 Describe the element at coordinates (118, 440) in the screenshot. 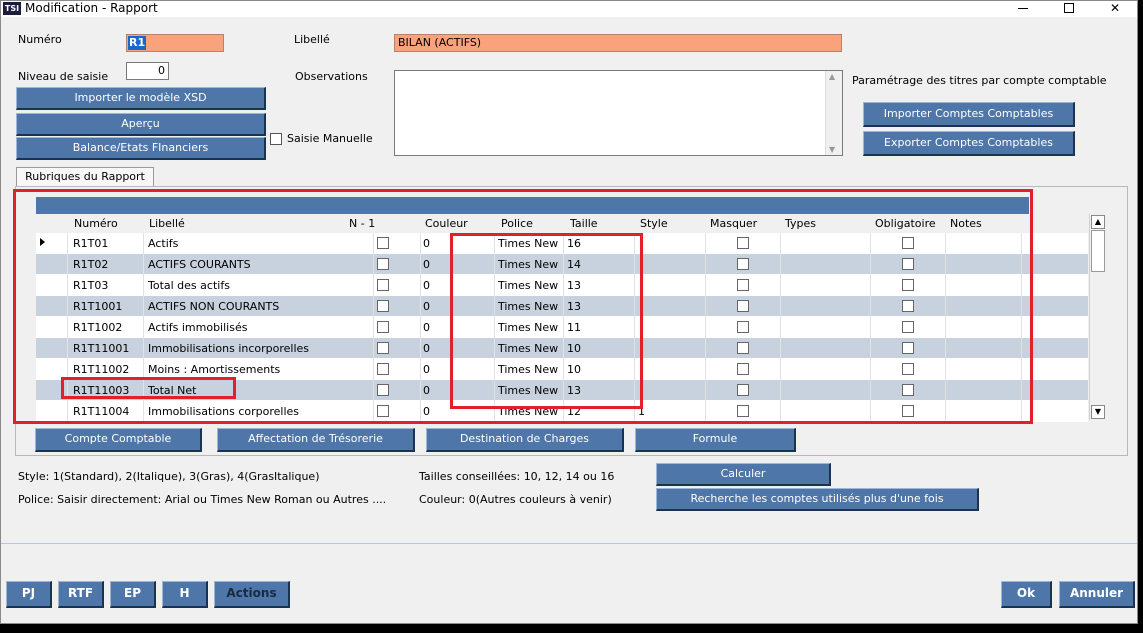

I see `compte-comptable-button: Compte Comptable` at that location.